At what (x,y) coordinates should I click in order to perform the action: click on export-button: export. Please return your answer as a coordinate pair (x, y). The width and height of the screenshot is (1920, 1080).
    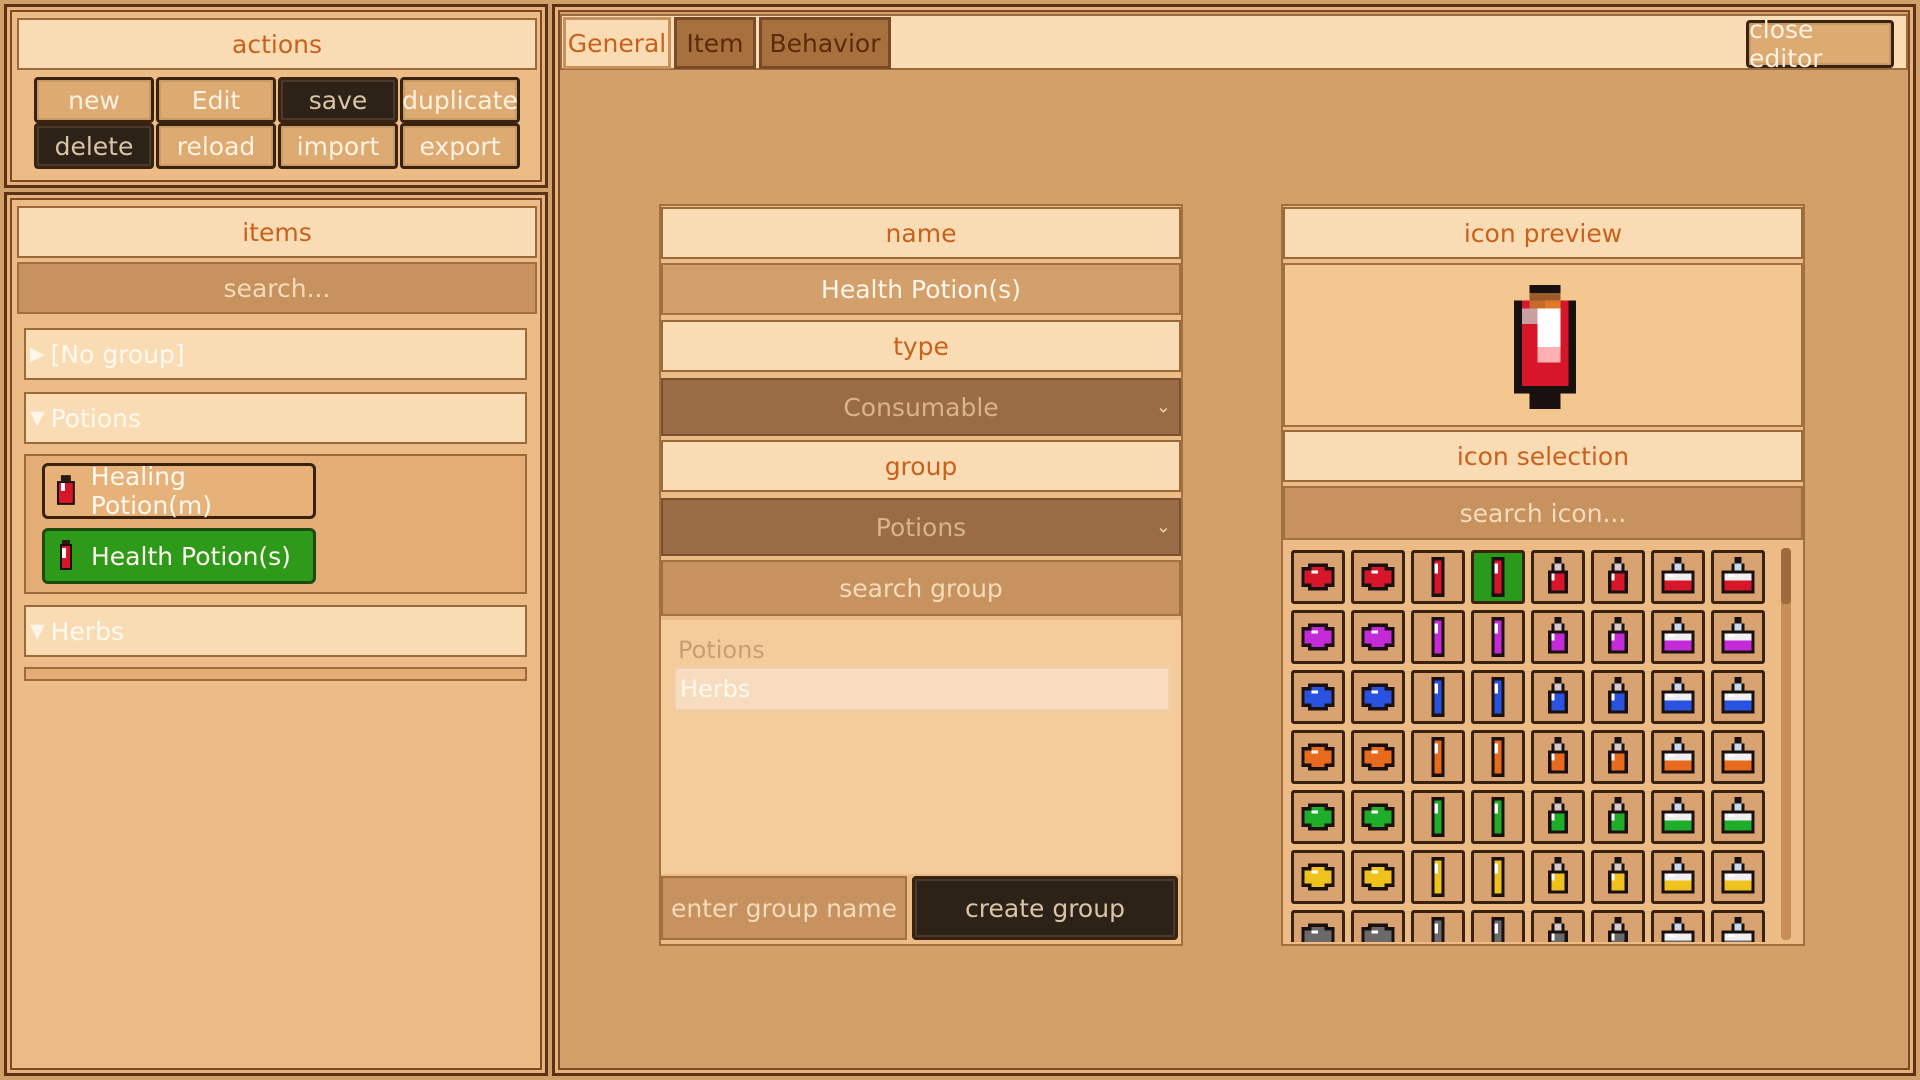
    Looking at the image, I should click on (460, 146).